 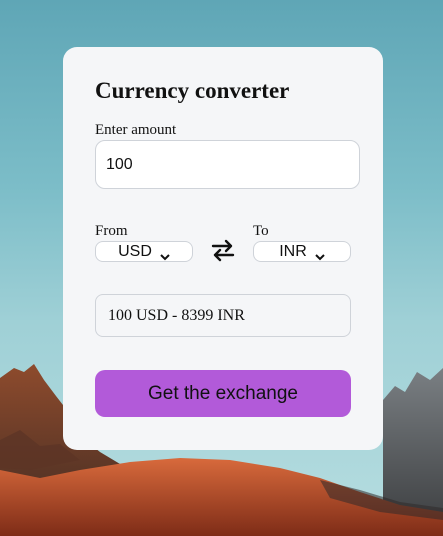 I want to click on to-currency-select: INR, so click(x=302, y=251).